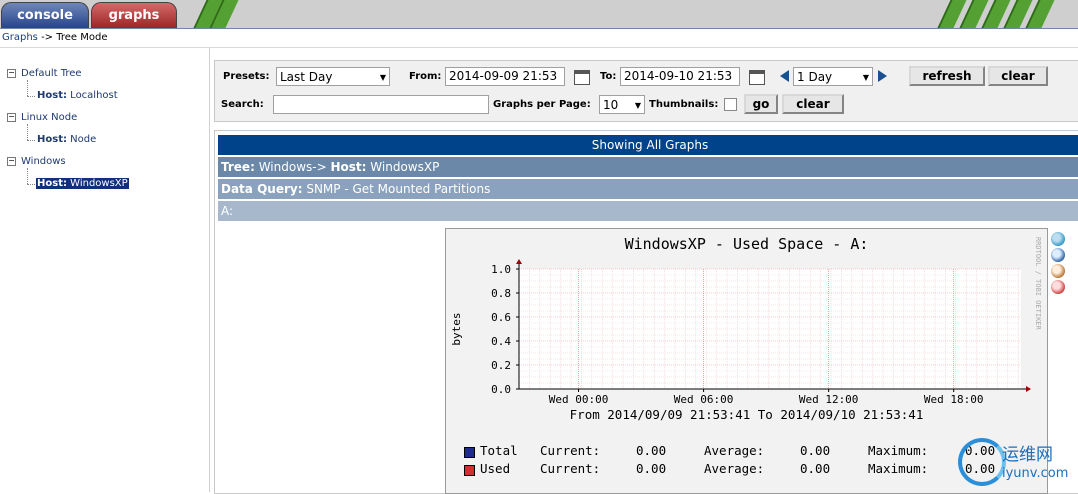 Image resolution: width=1078 pixels, height=494 pixels. I want to click on watermark-logo: 运维网 iyunv.com, so click(1016, 462).